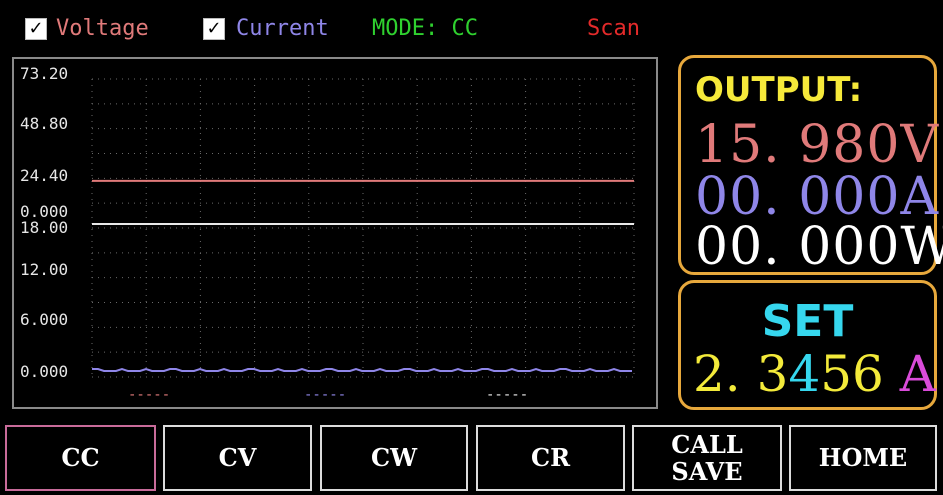 The height and width of the screenshot is (495, 943). What do you see at coordinates (707, 444) in the screenshot?
I see `call-label: CALL` at bounding box center [707, 444].